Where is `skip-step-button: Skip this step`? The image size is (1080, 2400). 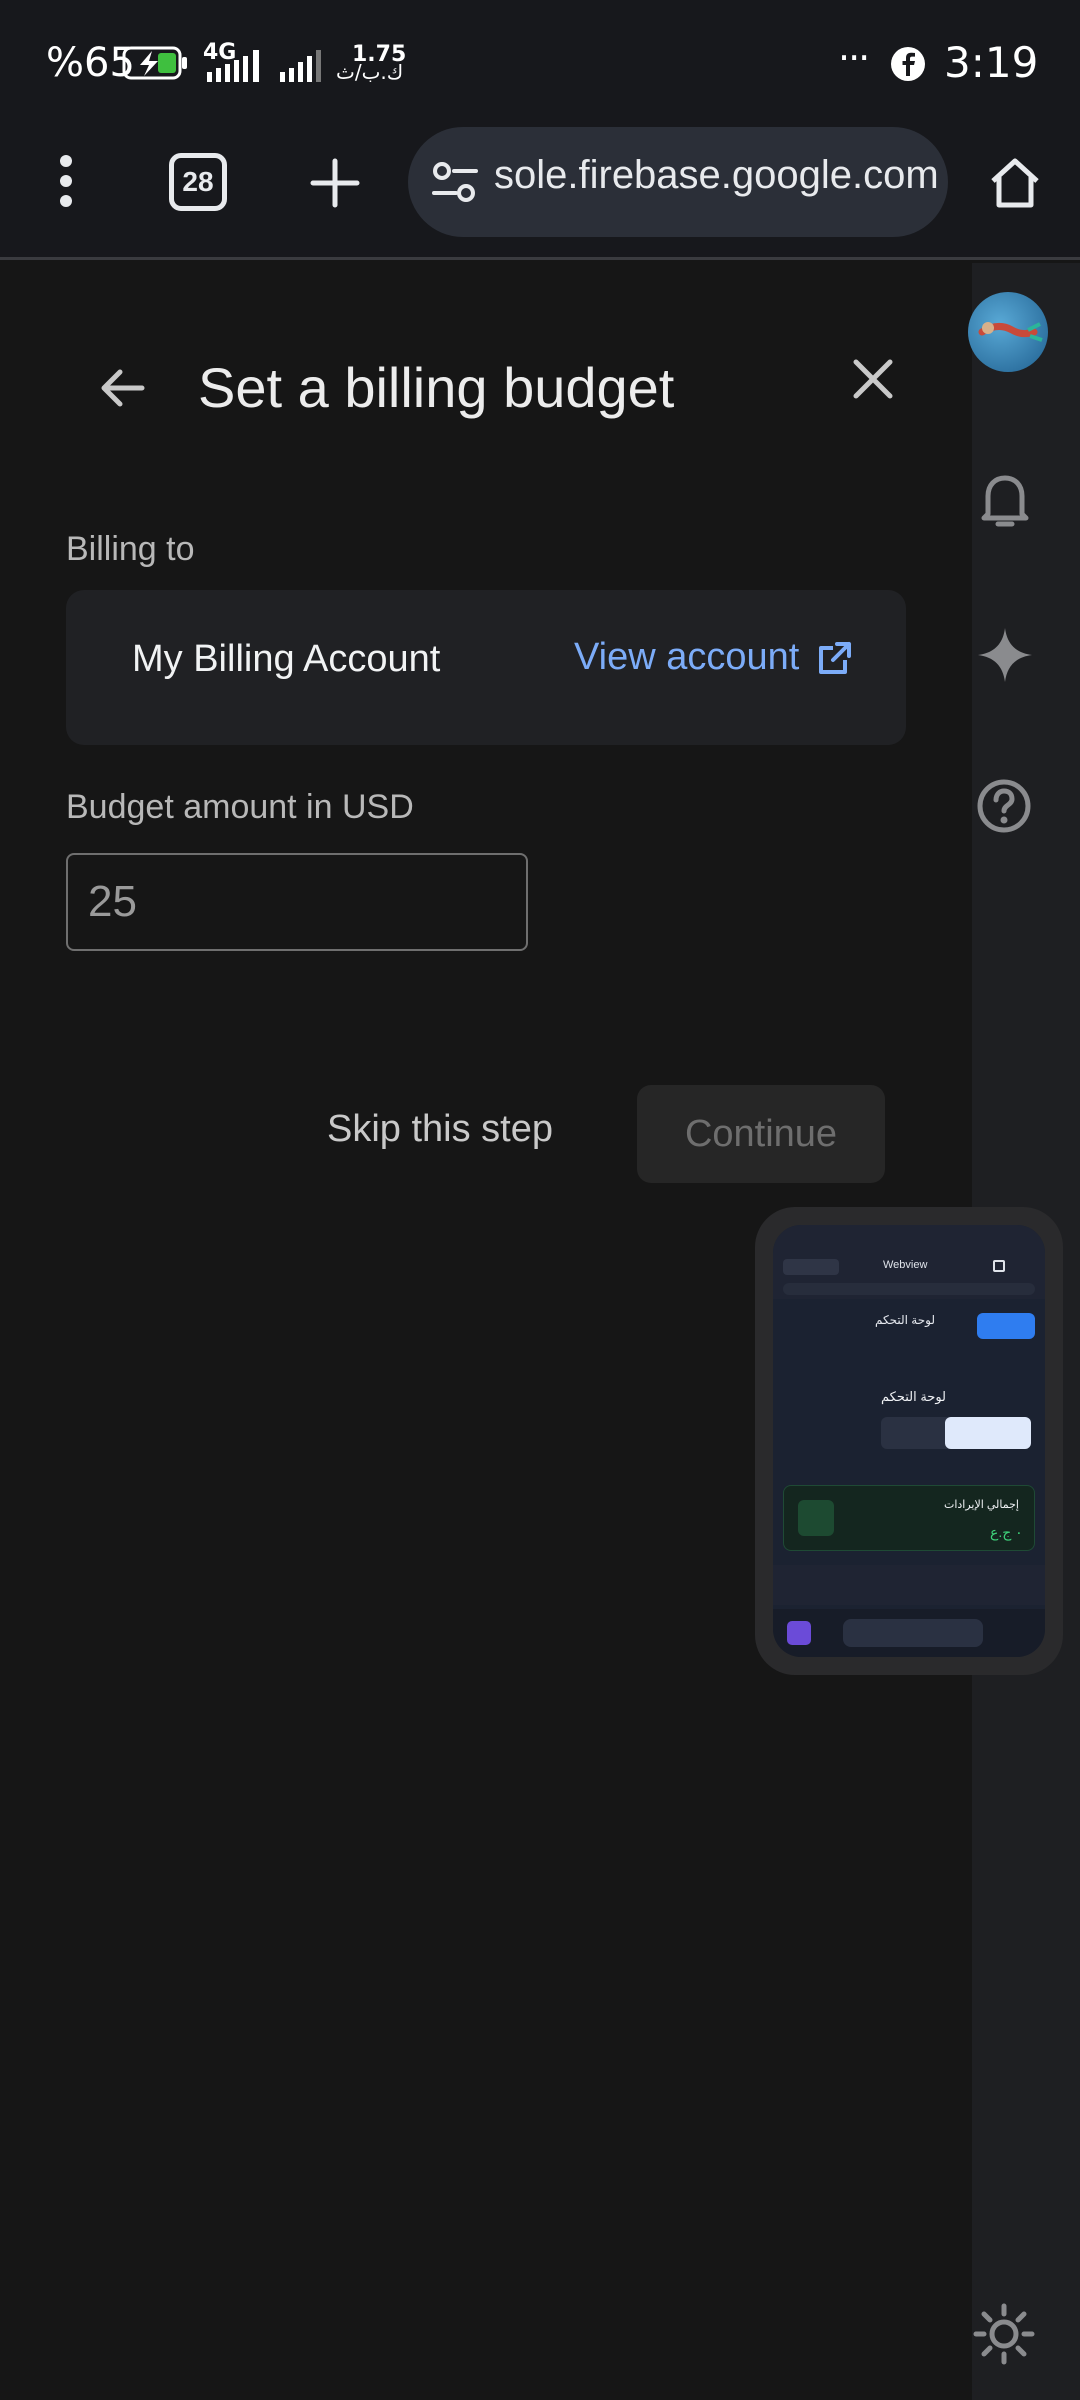
skip-step-button: Skip this step is located at coordinates (440, 1129).